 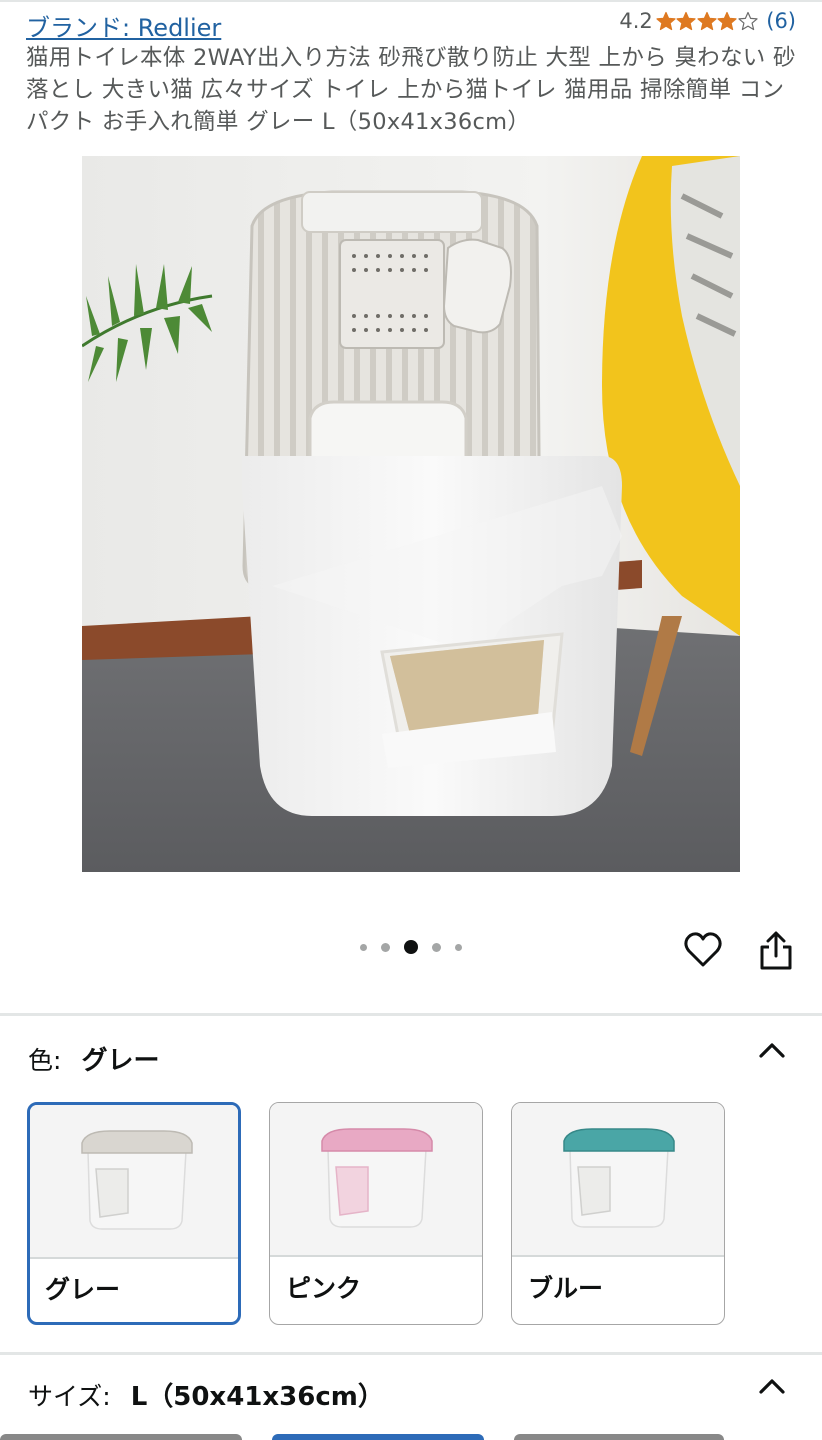 I want to click on size-selected-value: L（50x41x36cm）, so click(x=257, y=1397).